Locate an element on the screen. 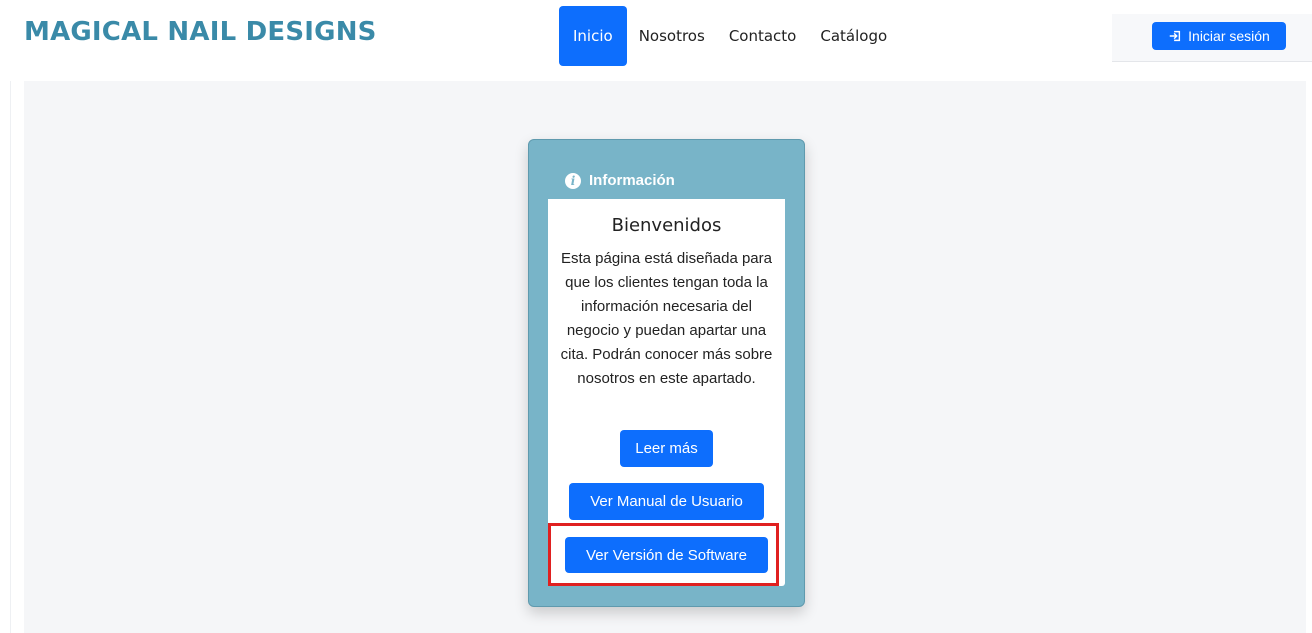 The image size is (1312, 633). page-divider is located at coordinates (10, 357).